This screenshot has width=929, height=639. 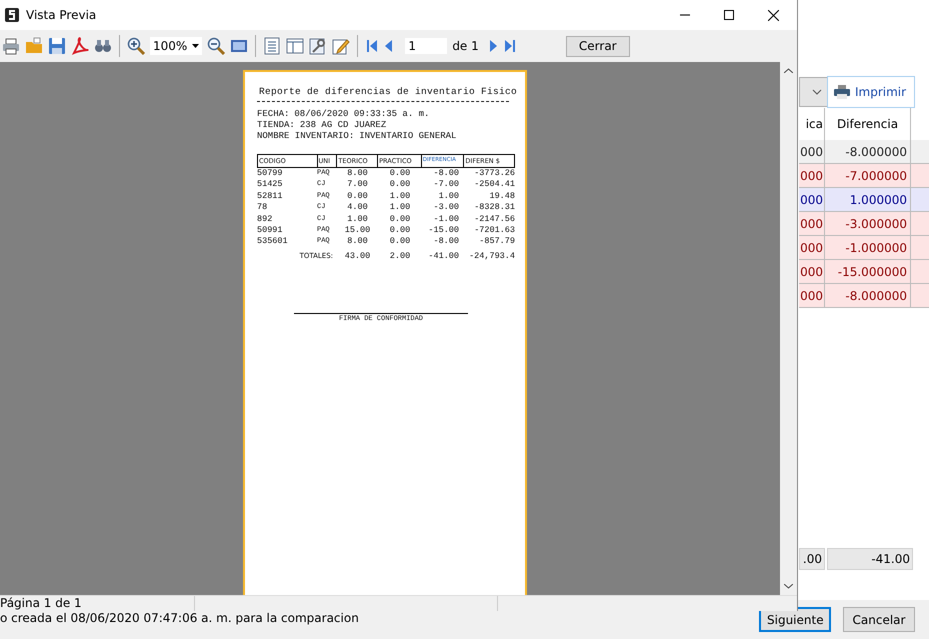 I want to click on zoom-in-icon, so click(x=136, y=46).